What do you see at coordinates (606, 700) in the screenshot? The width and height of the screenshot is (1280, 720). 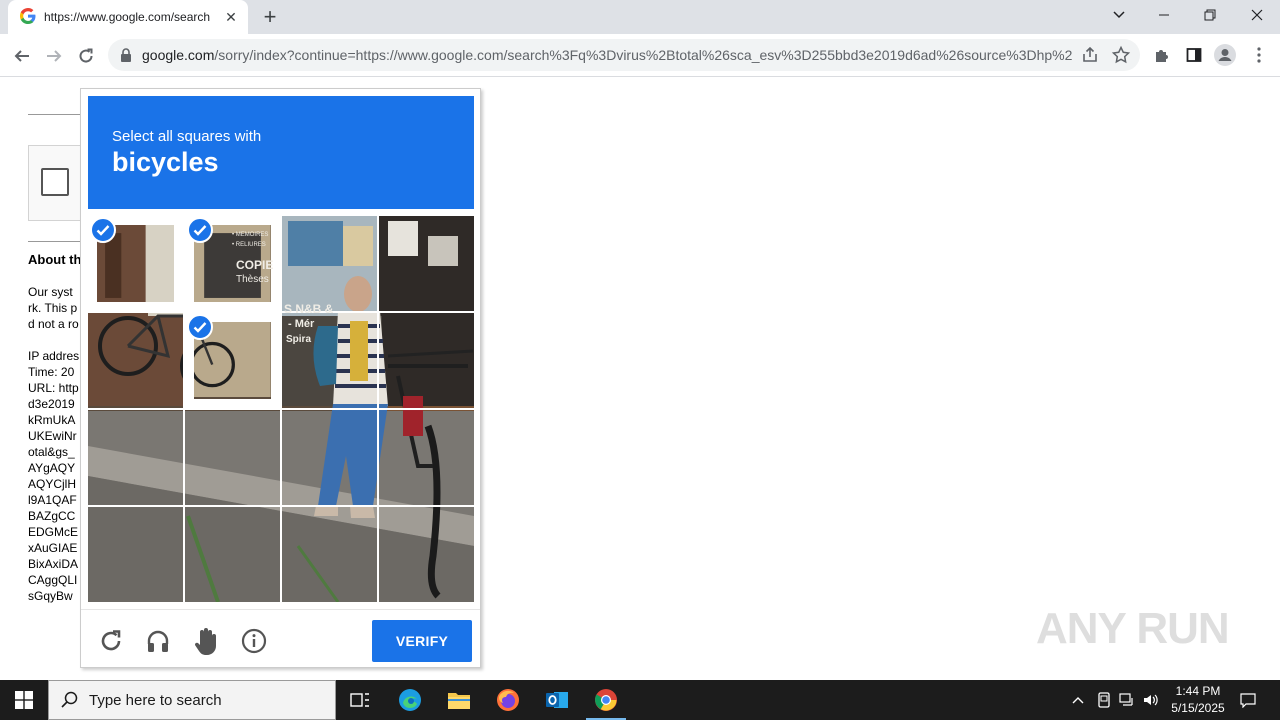 I see `chrome-app-button` at bounding box center [606, 700].